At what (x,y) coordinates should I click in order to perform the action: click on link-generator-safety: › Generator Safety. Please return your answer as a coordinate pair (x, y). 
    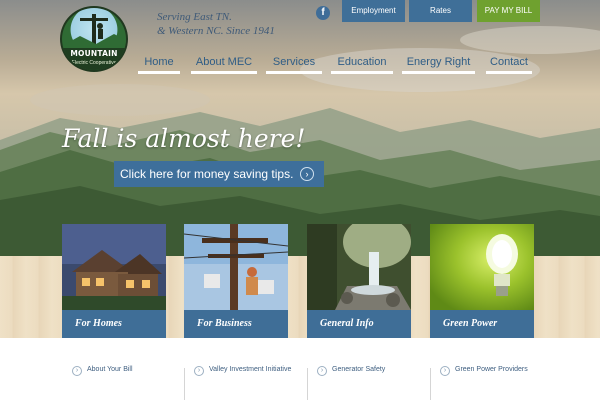
    Looking at the image, I should click on (372, 371).